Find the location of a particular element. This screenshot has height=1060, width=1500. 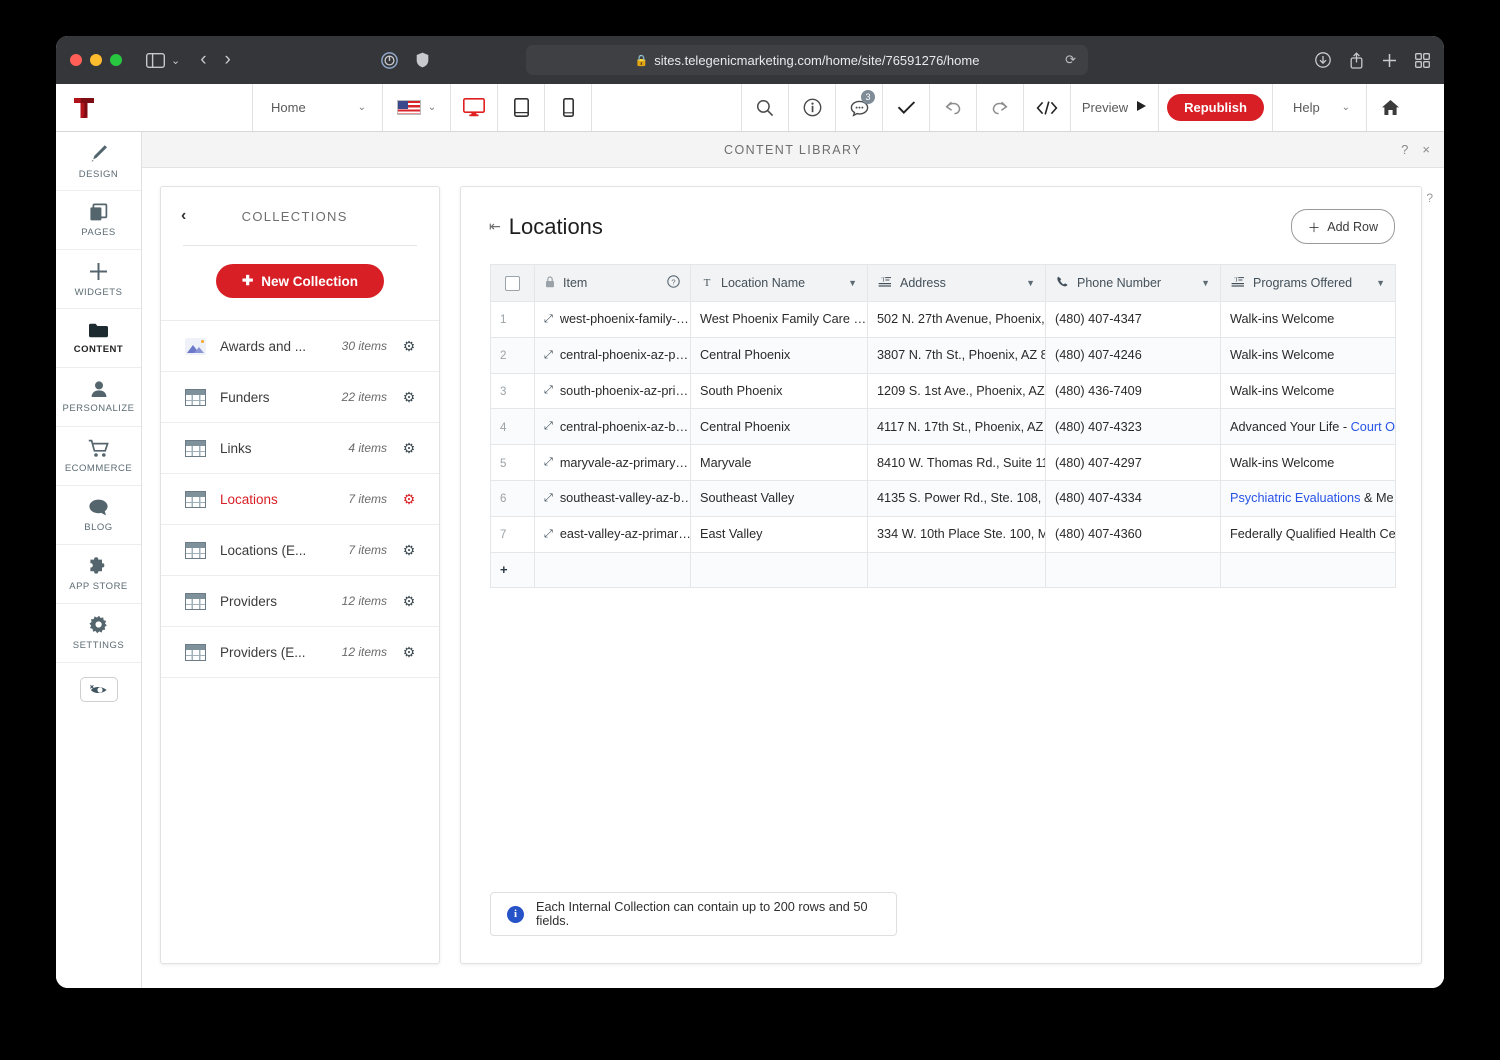

sidebar-item-personalize: PERSONALIZE is located at coordinates (98, 397).